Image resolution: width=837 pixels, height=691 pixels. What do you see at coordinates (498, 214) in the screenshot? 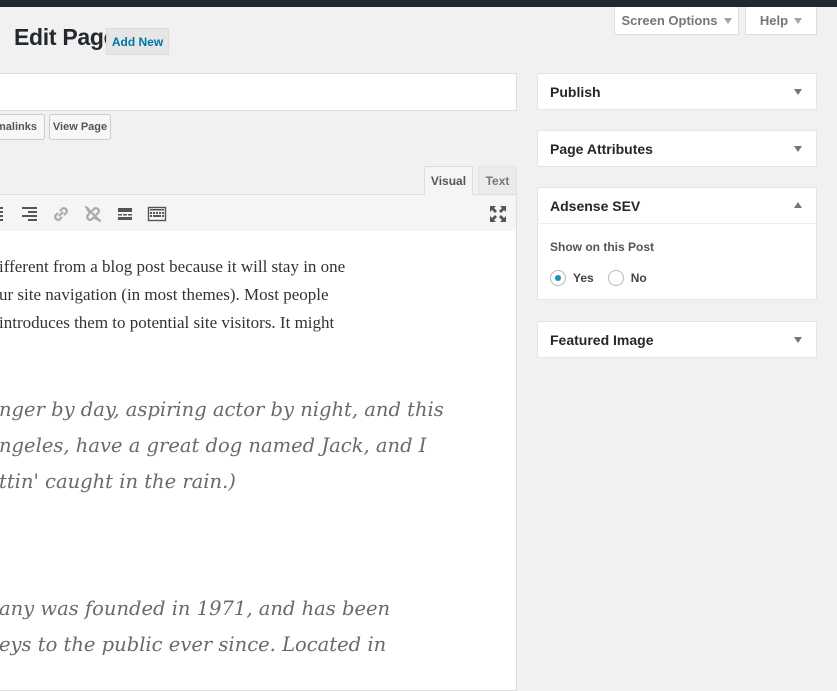
I see `fullscreen-icon` at bounding box center [498, 214].